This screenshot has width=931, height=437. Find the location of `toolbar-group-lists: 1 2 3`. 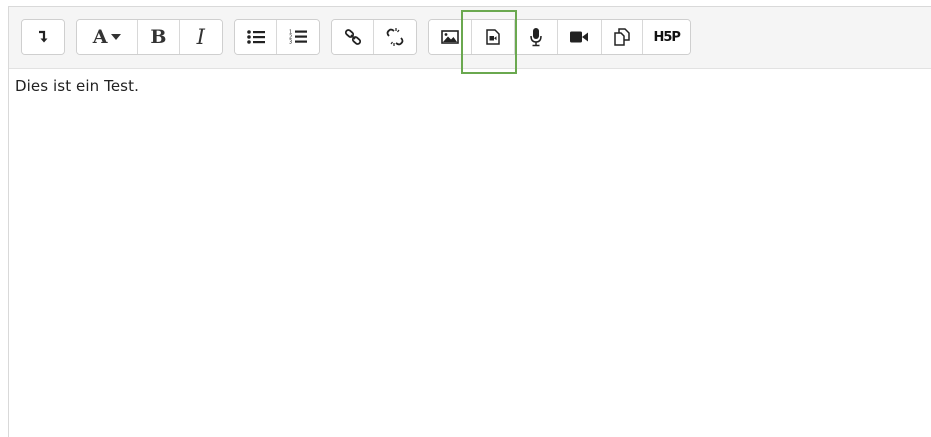

toolbar-group-lists: 1 2 3 is located at coordinates (277, 37).